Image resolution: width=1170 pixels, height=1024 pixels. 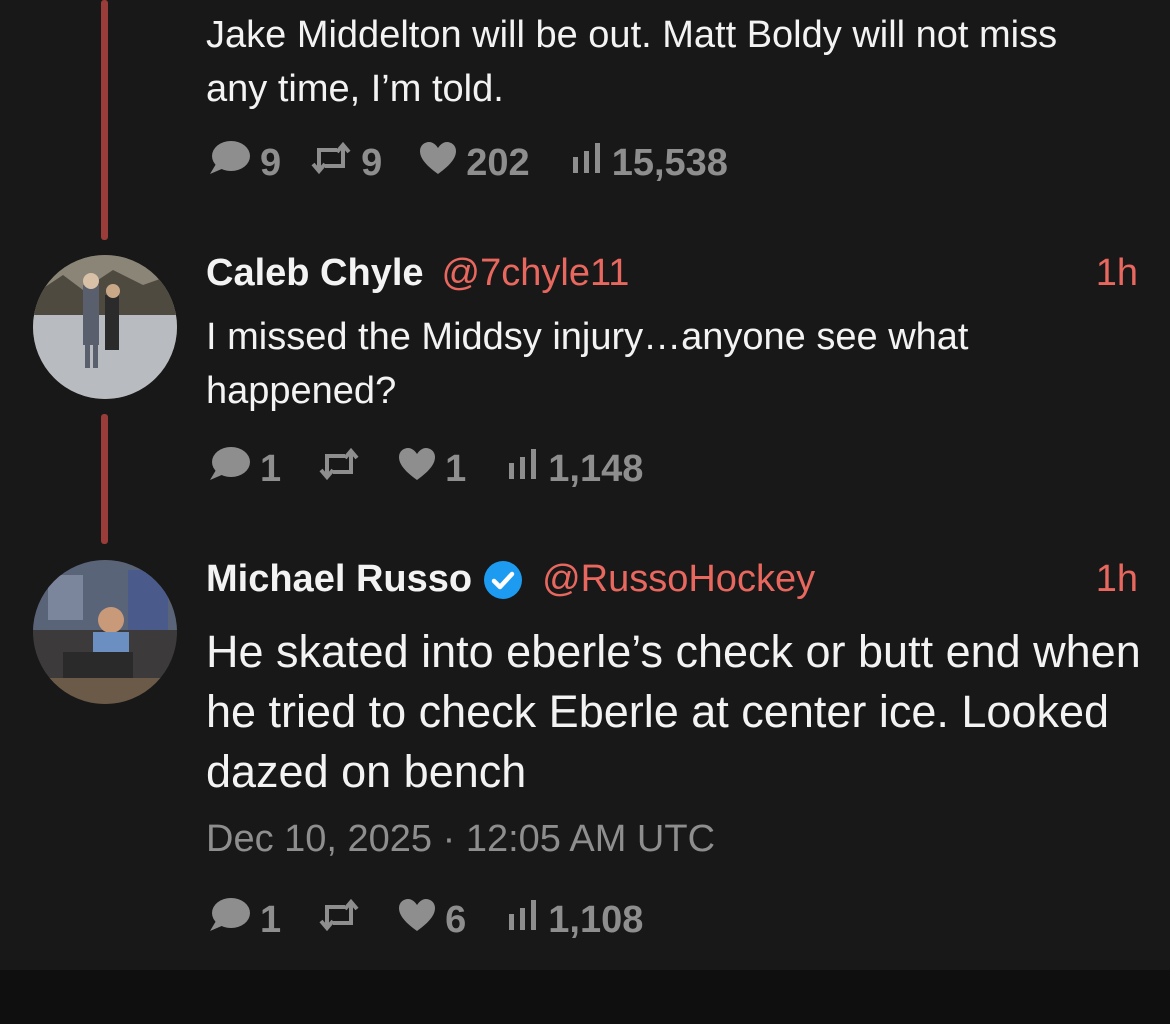 I want to click on tweet-stats: 9 9 202 15,538, so click(x=467, y=163).